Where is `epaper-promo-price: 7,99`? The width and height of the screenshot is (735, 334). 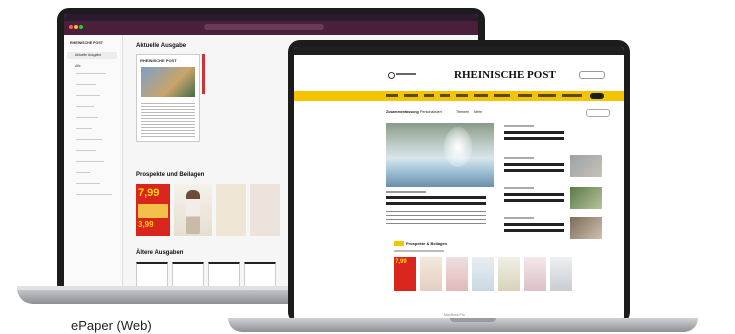
epaper-promo-price: 7,99 is located at coordinates (401, 262).